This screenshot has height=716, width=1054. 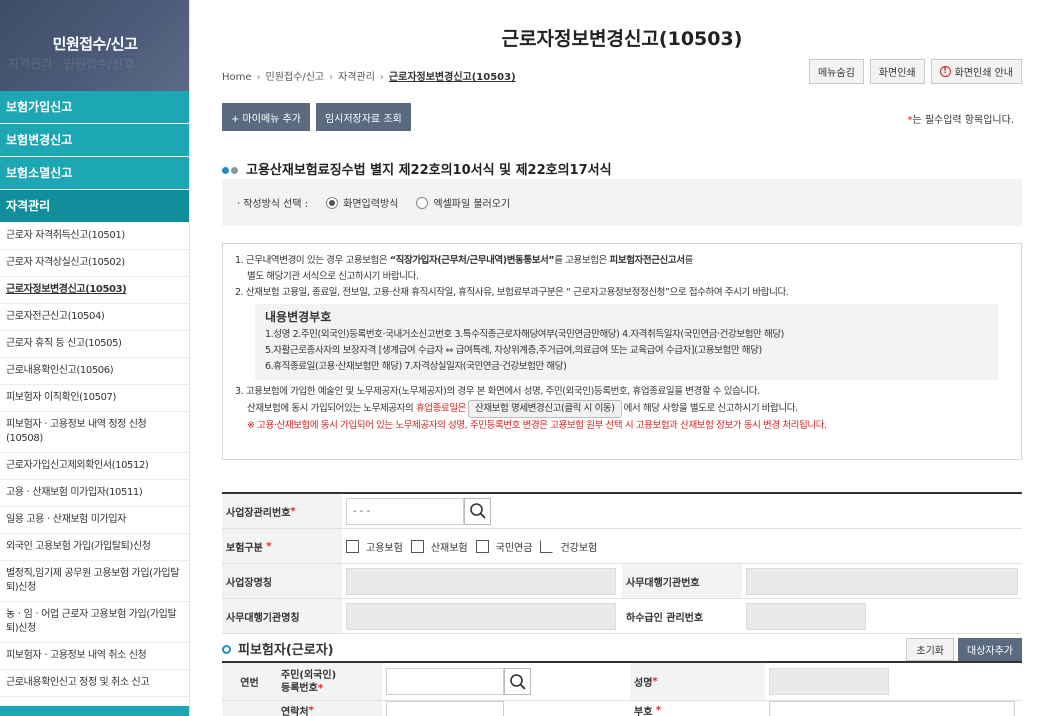 What do you see at coordinates (94, 683) in the screenshot?
I see `sidebar-subitem: 근로내용확인신고 정정 및 취소 신고` at bounding box center [94, 683].